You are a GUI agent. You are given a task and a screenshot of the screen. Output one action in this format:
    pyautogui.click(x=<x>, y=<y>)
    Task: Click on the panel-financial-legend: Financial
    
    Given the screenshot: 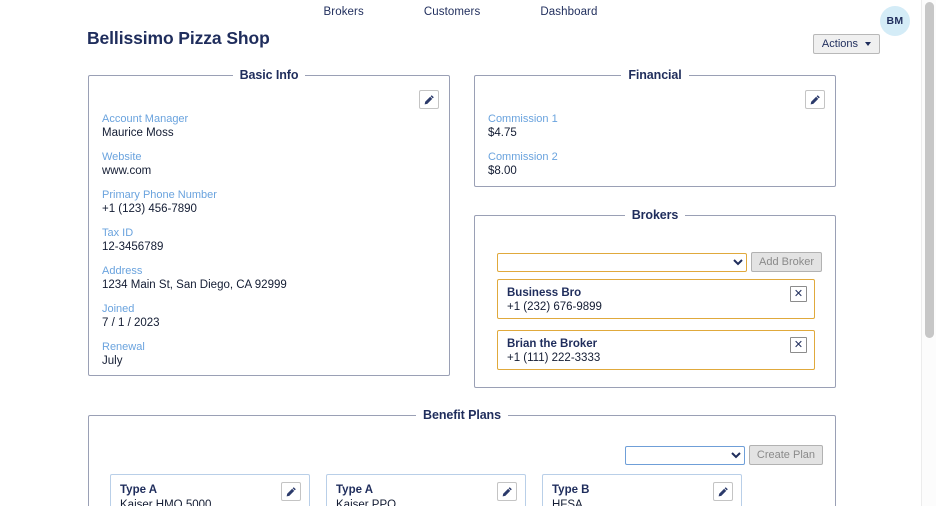 What is the action you would take?
    pyautogui.click(x=655, y=75)
    